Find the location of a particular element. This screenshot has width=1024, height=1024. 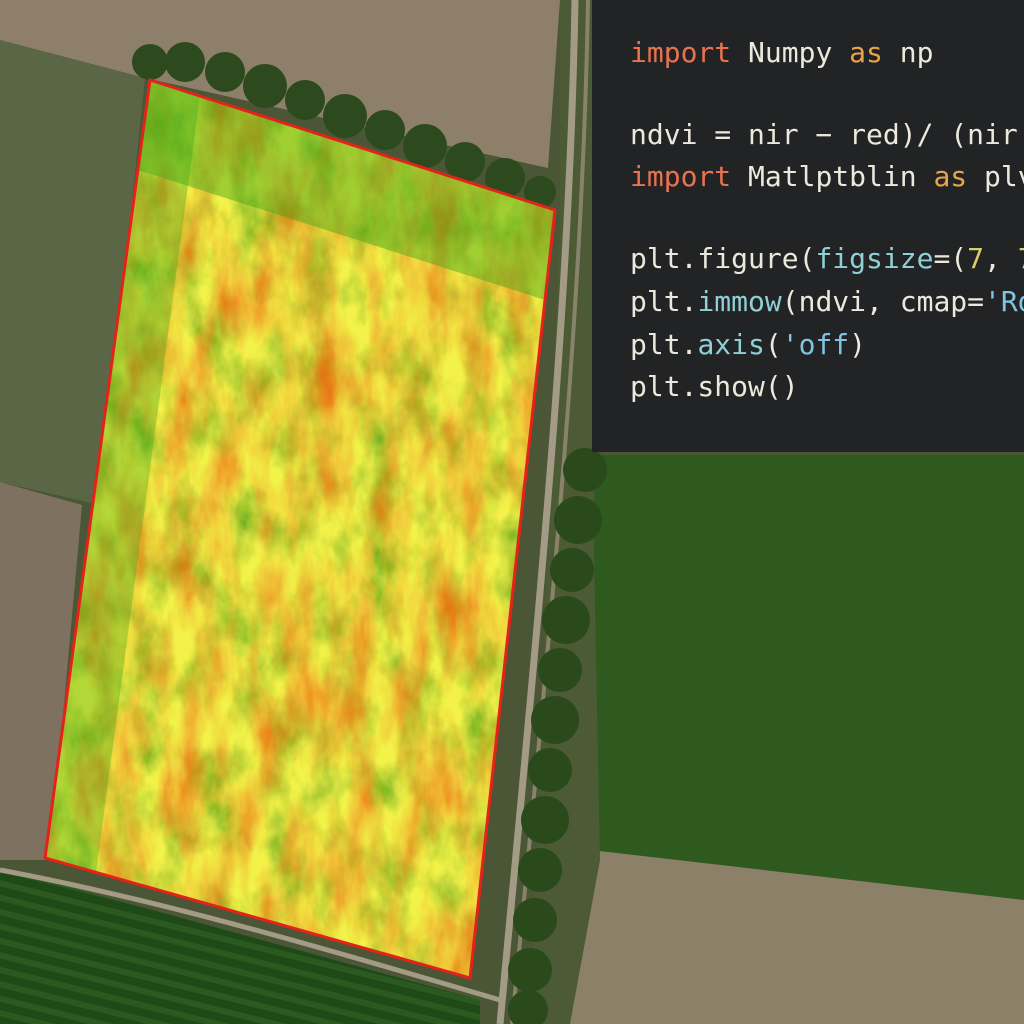

code-token: figsize is located at coordinates (874, 258).